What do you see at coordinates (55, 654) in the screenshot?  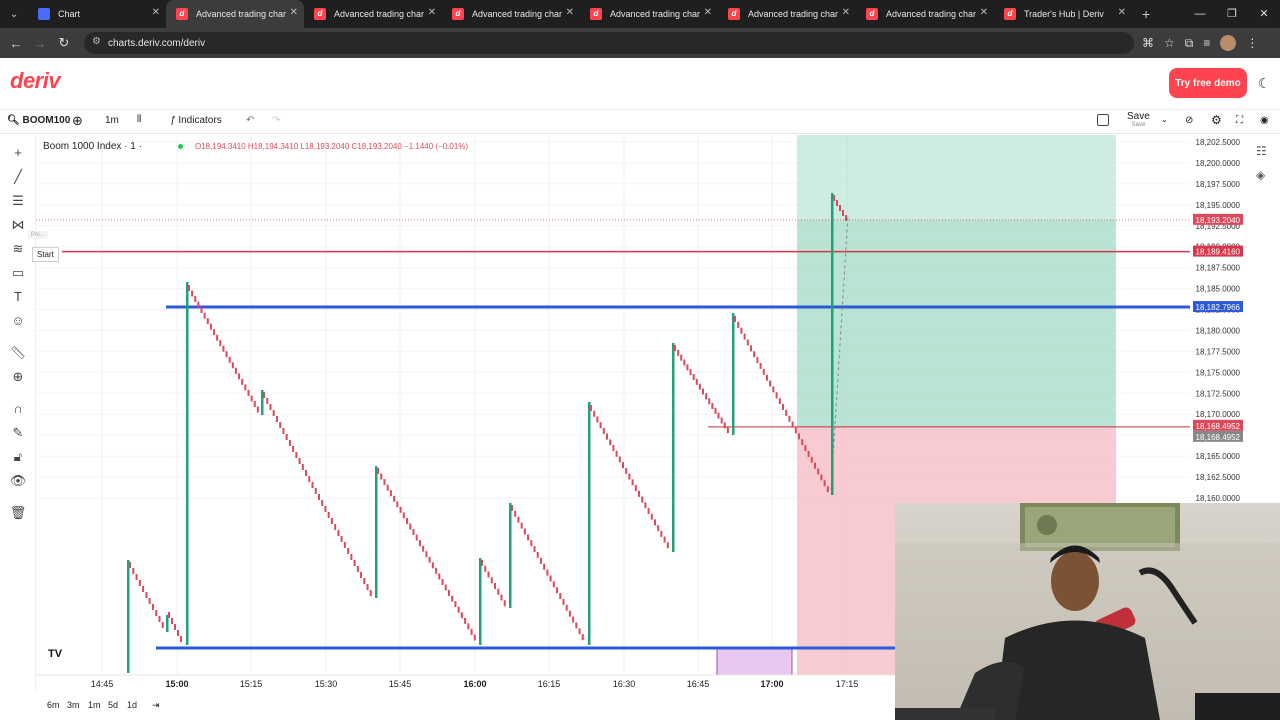 I see `tradingview-logo: TV` at bounding box center [55, 654].